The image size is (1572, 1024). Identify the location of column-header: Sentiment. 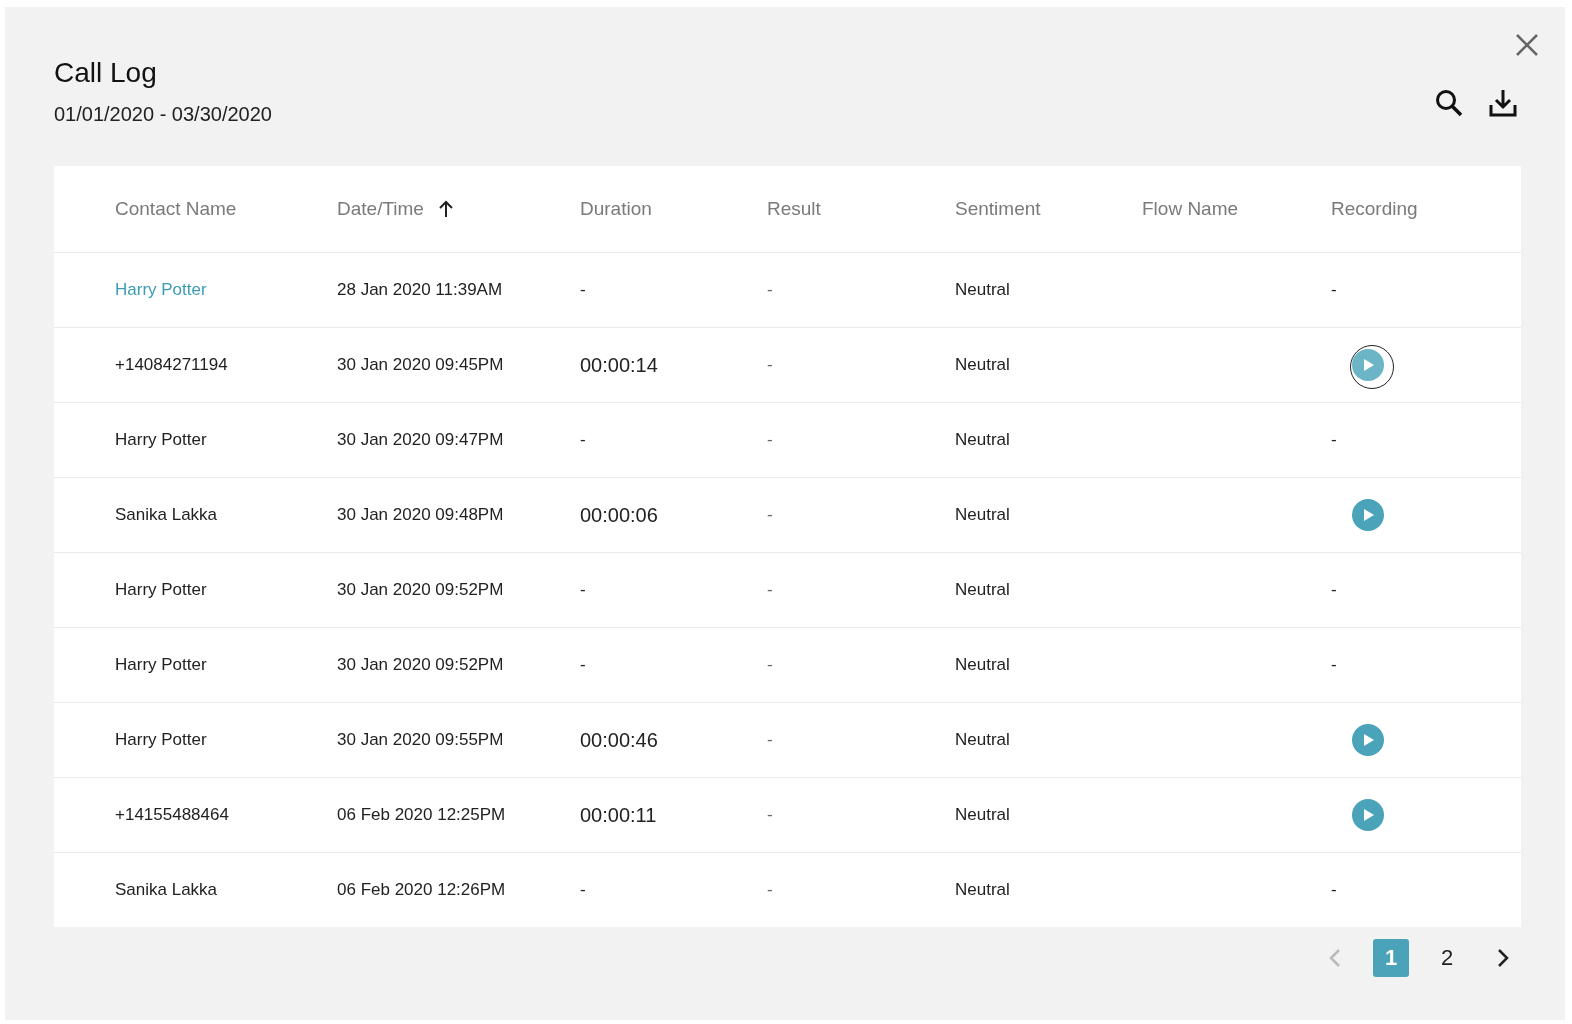
(1048, 209).